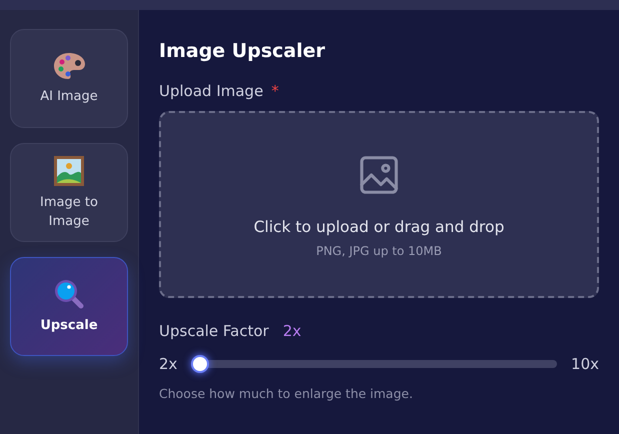 This screenshot has height=434, width=619. I want to click on upload-prompt: Click to upload or drag and drop, so click(379, 227).